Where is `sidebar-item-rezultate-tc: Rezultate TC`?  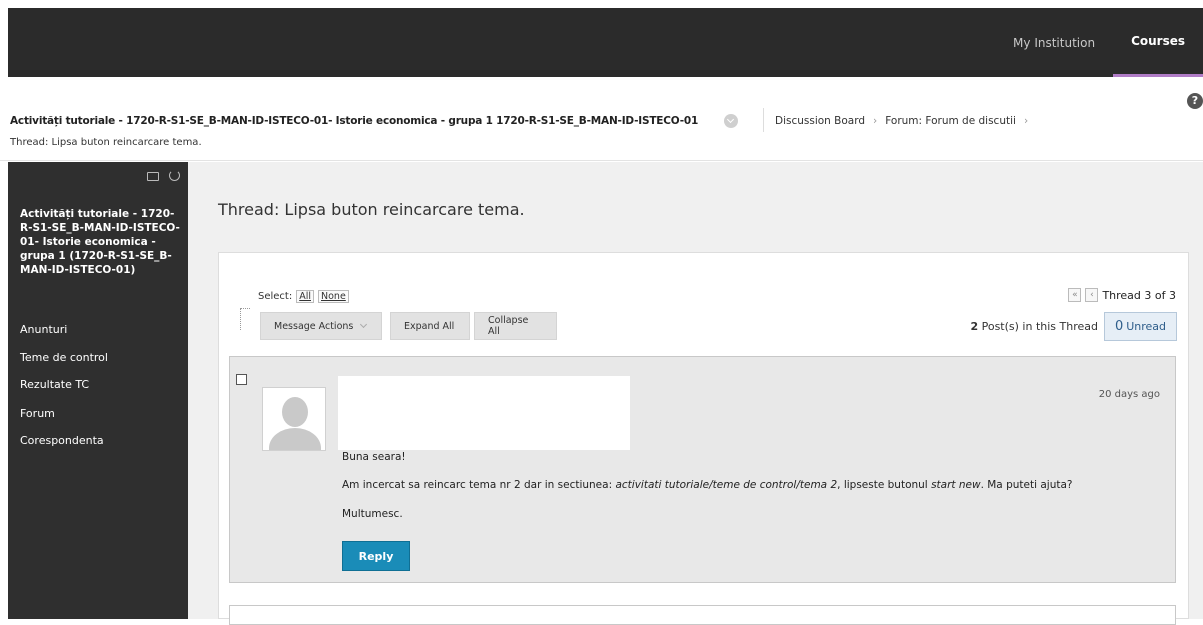
sidebar-item-rezultate-tc: Rezultate TC is located at coordinates (54, 384).